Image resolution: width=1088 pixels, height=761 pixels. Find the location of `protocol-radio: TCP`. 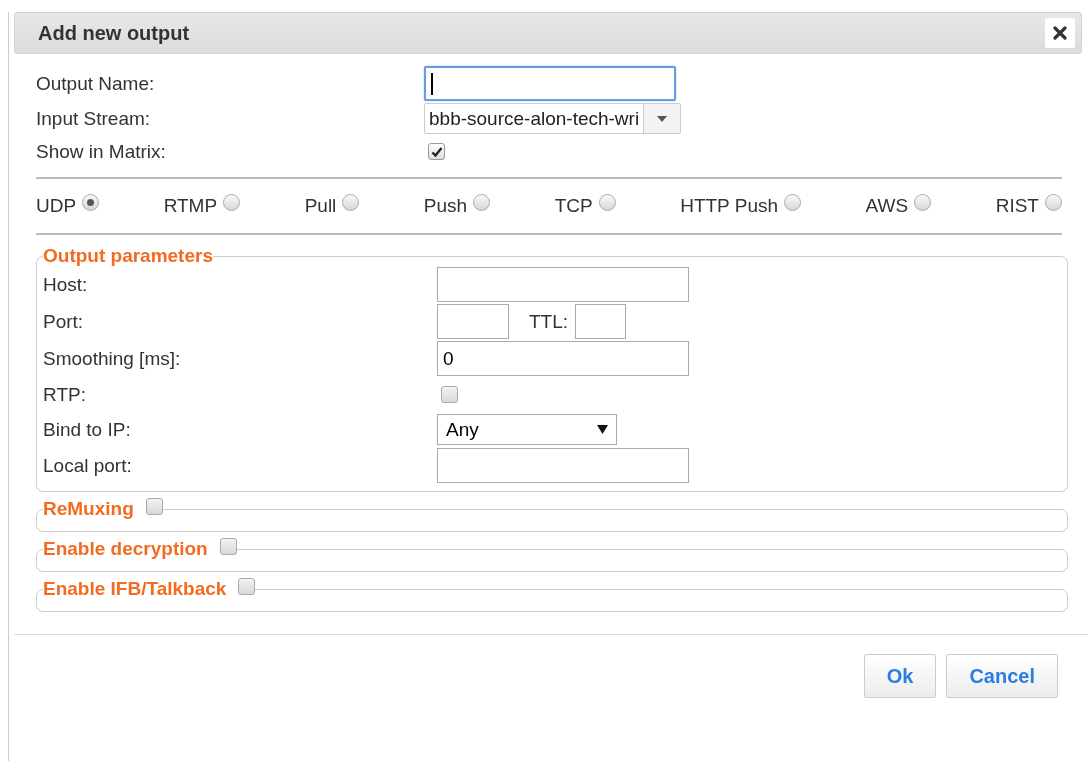

protocol-radio: TCP is located at coordinates (585, 206).